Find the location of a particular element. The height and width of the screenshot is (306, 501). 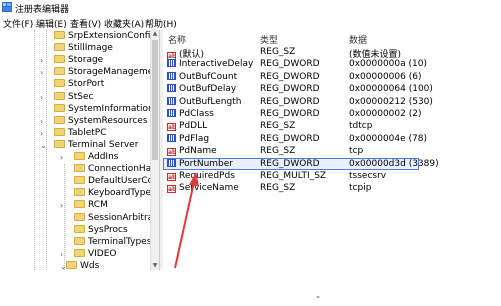

tree-item: DefaultUserCon is located at coordinates (115, 182).